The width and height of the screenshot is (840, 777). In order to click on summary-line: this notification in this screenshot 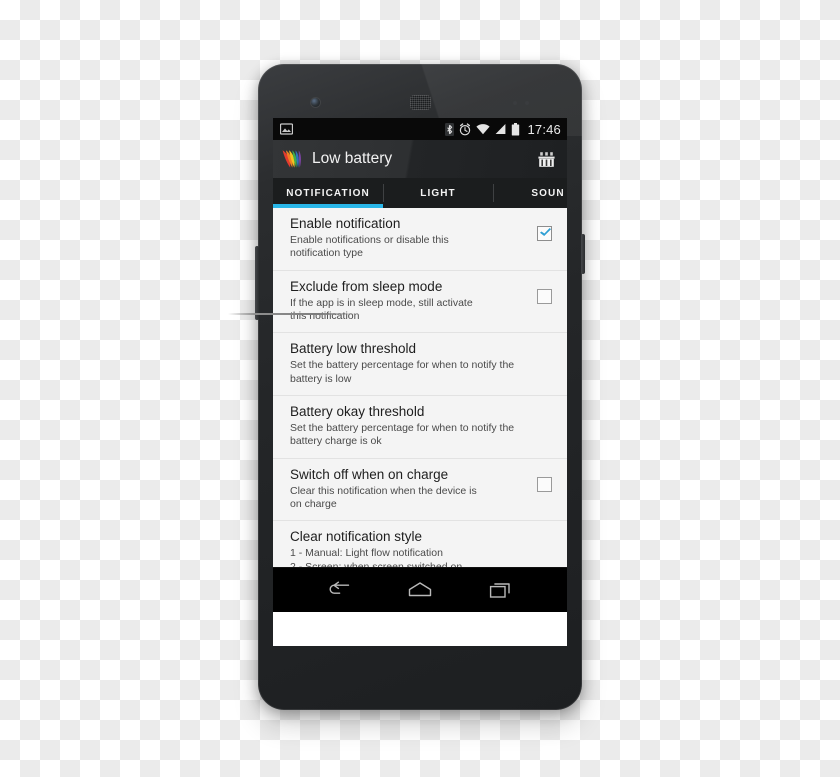, I will do `click(325, 316)`.